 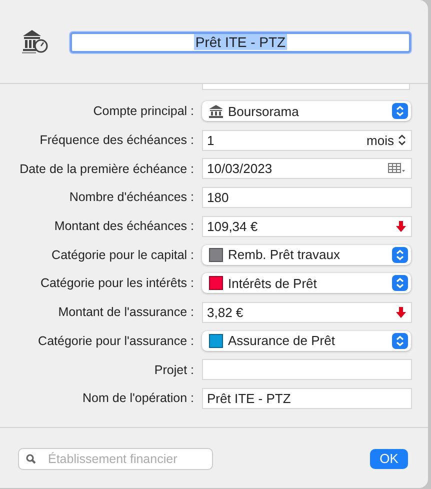 What do you see at coordinates (116, 140) in the screenshot?
I see `field-label: Fréquence des échéances :` at bounding box center [116, 140].